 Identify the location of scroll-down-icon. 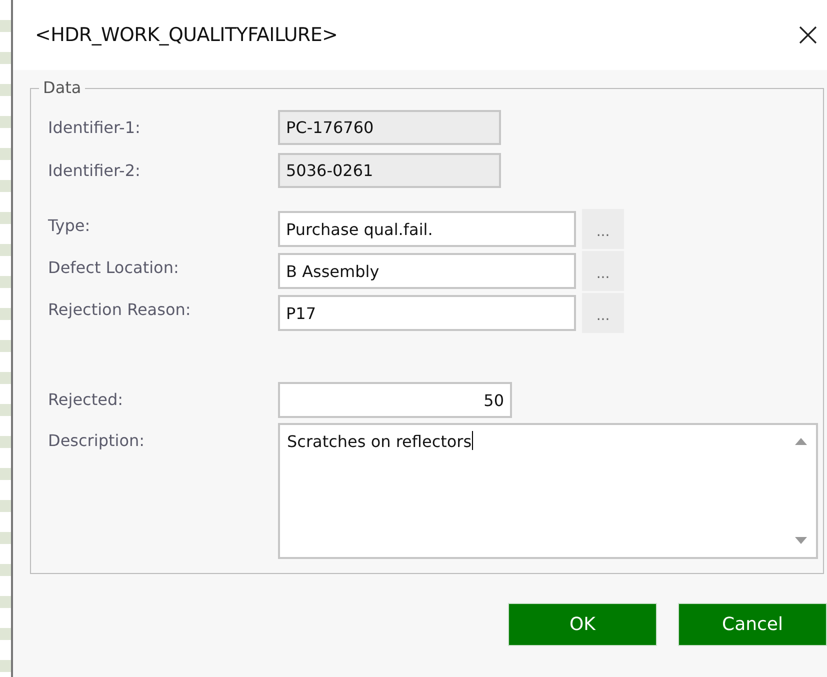
(801, 541).